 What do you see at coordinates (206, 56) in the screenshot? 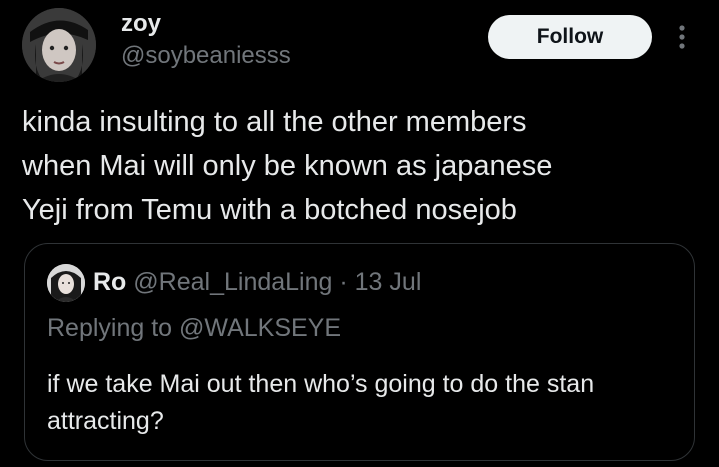
I see `author-handle: @soybeaniesss` at bounding box center [206, 56].